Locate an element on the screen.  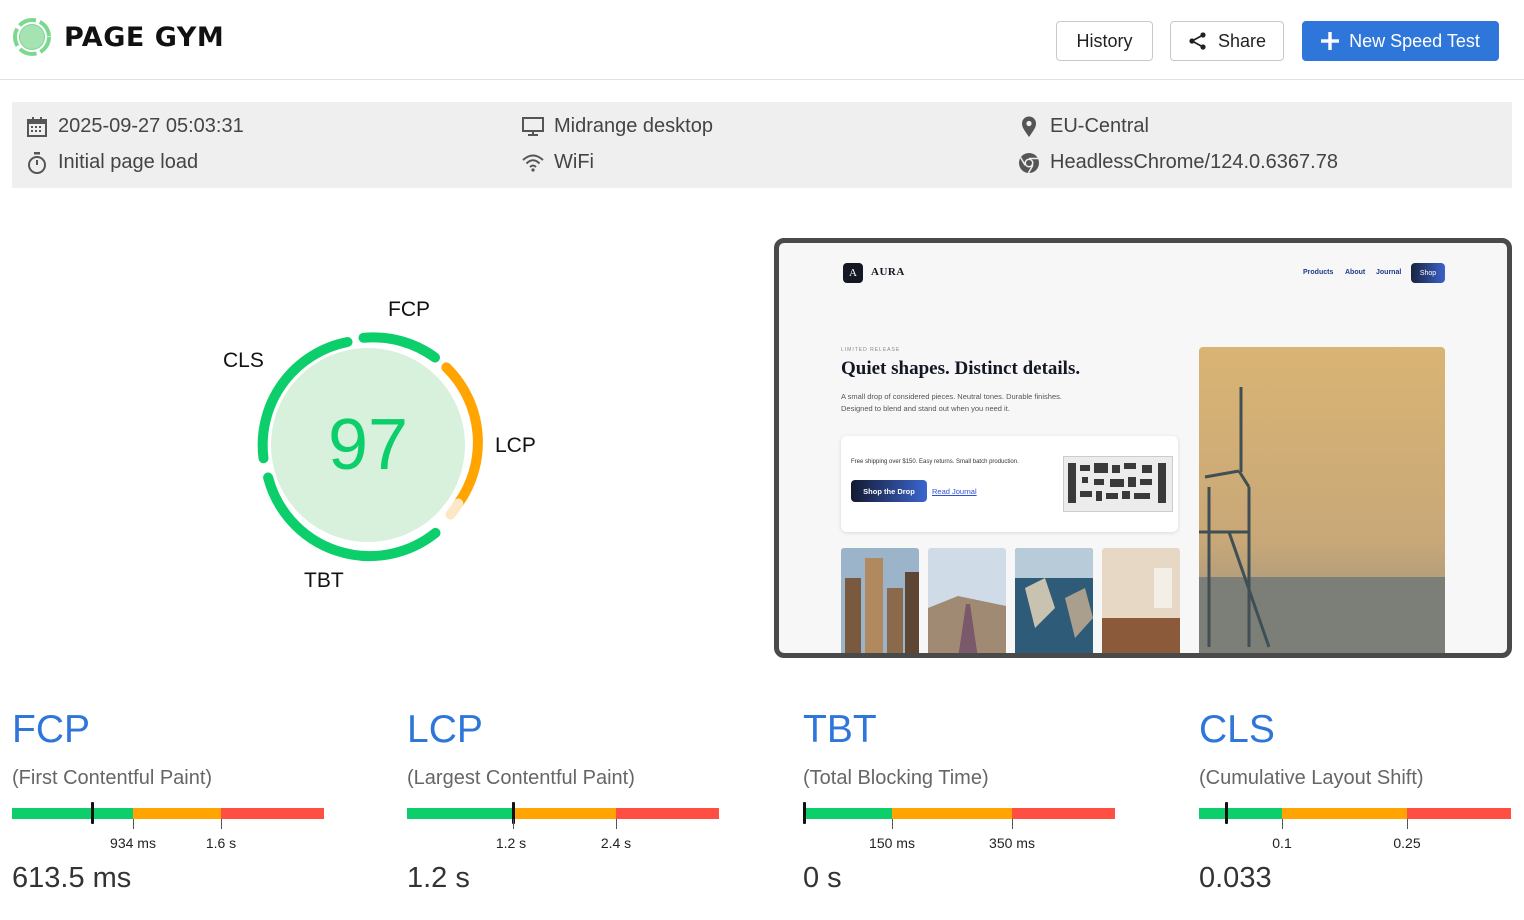
datetime-text: 2025-09-27 05:03:31 is located at coordinates (151, 126).